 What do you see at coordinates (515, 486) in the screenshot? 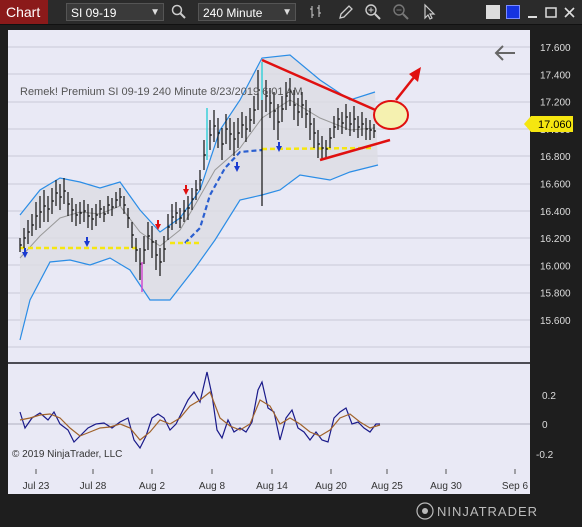
I see `date-tick-label: Sep 6` at bounding box center [515, 486].